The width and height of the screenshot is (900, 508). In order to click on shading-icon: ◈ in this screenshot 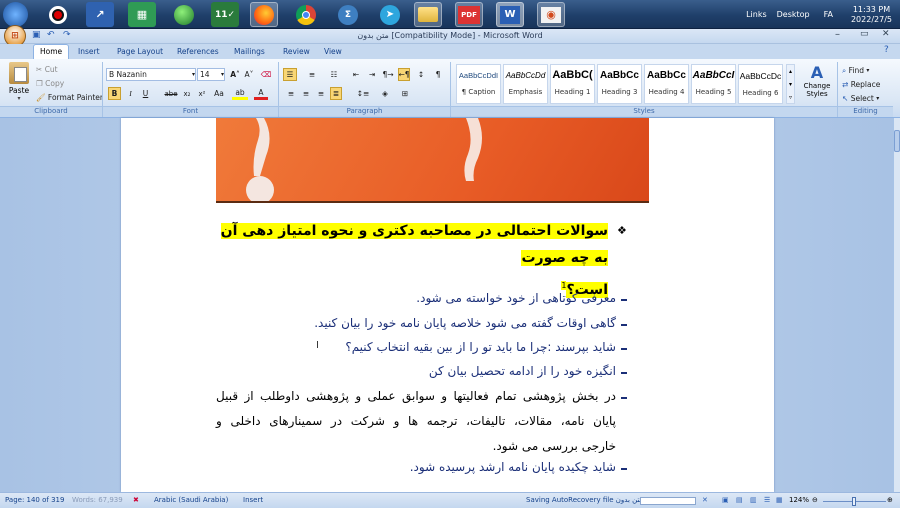, I will do `click(385, 93)`.